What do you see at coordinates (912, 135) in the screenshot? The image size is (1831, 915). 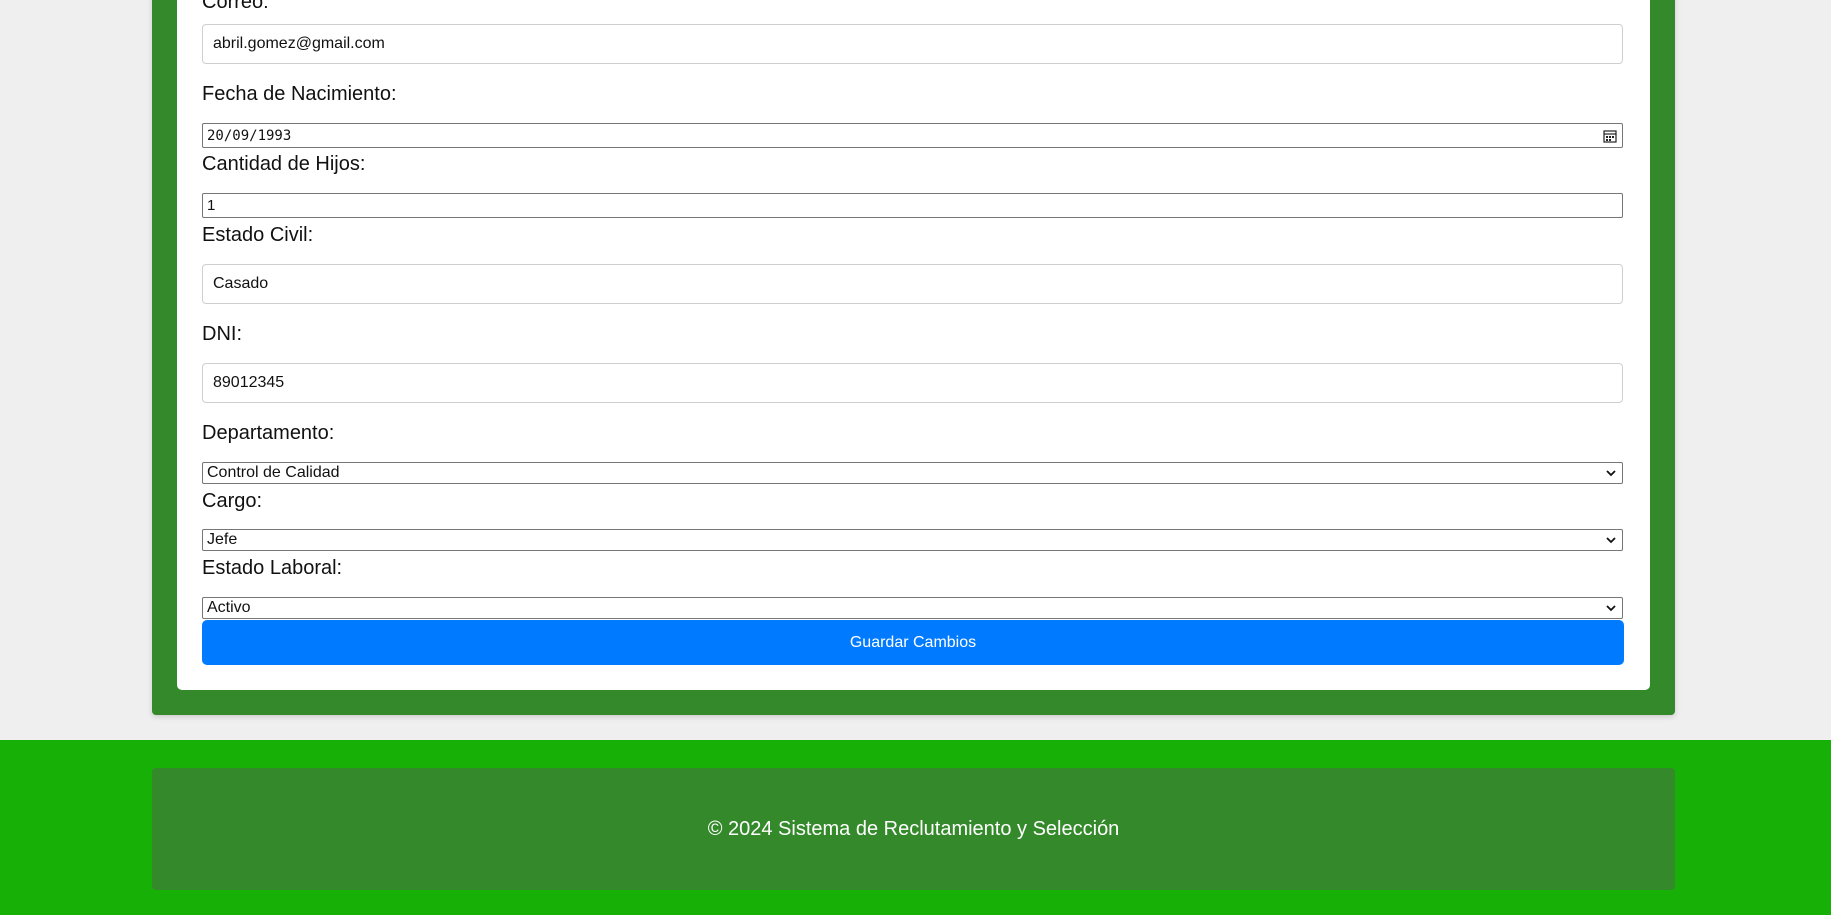 I see `fecha-nacimiento-input: 20/09/1993` at bounding box center [912, 135].